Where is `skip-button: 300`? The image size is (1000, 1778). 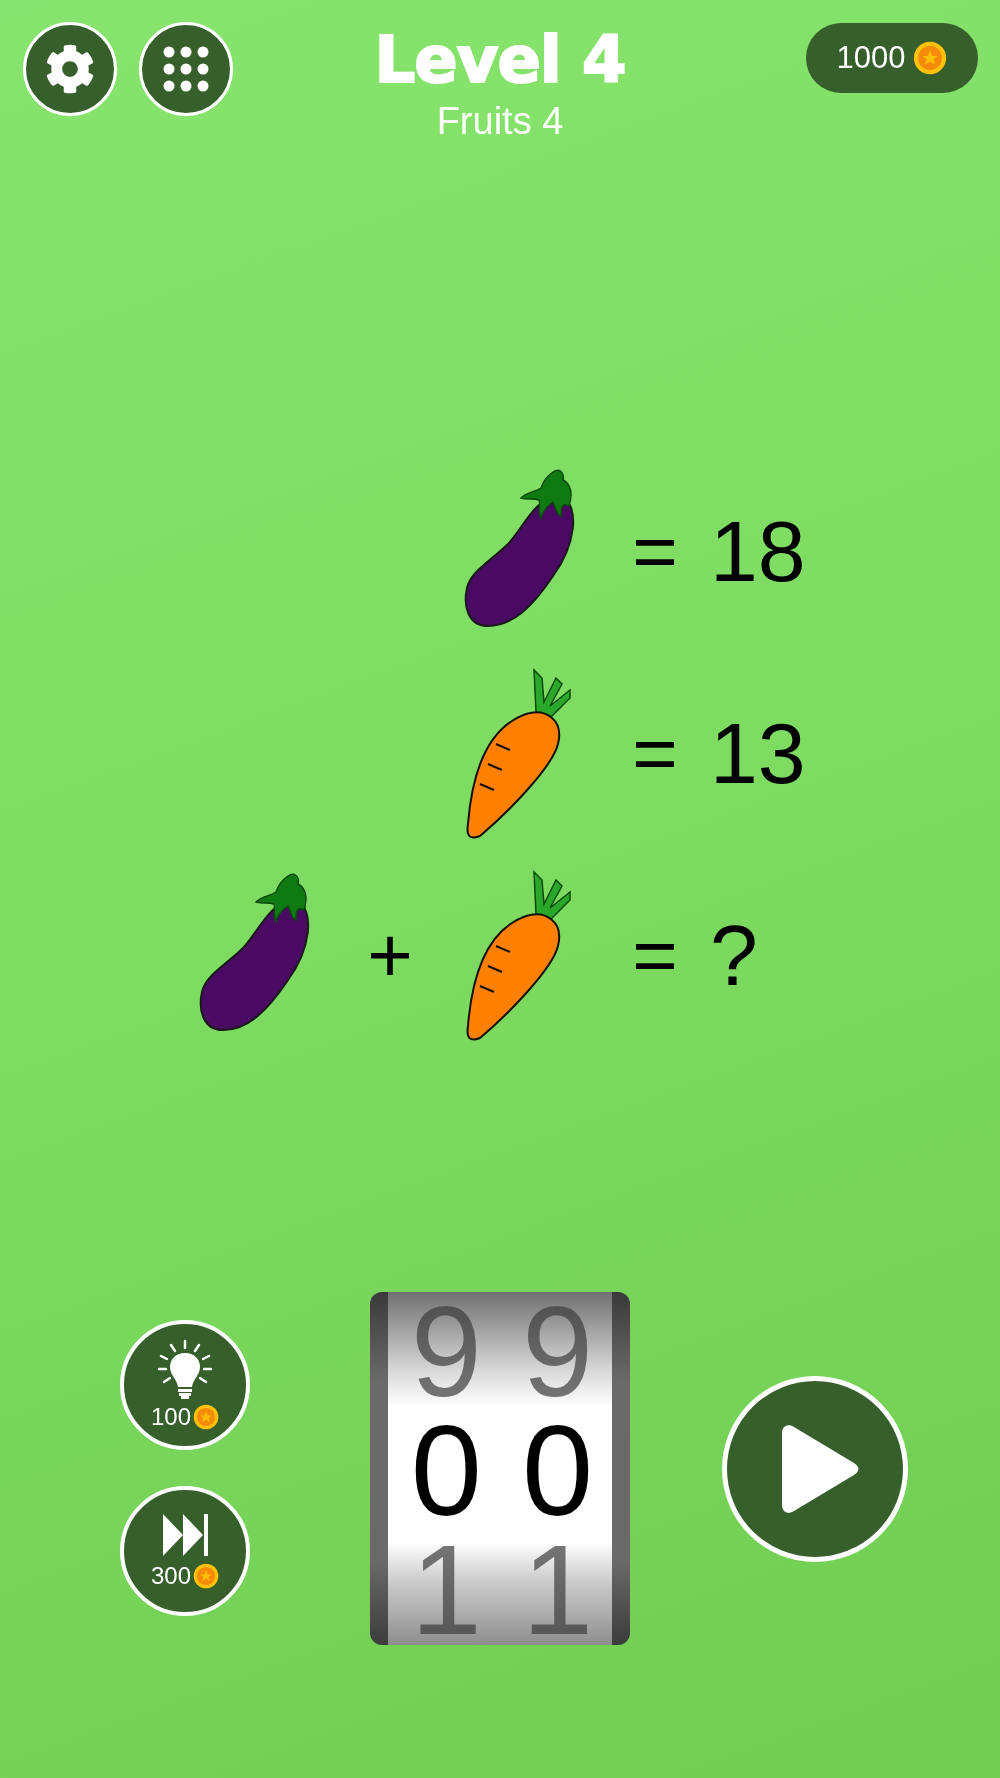
skip-button: 300 is located at coordinates (185, 1551).